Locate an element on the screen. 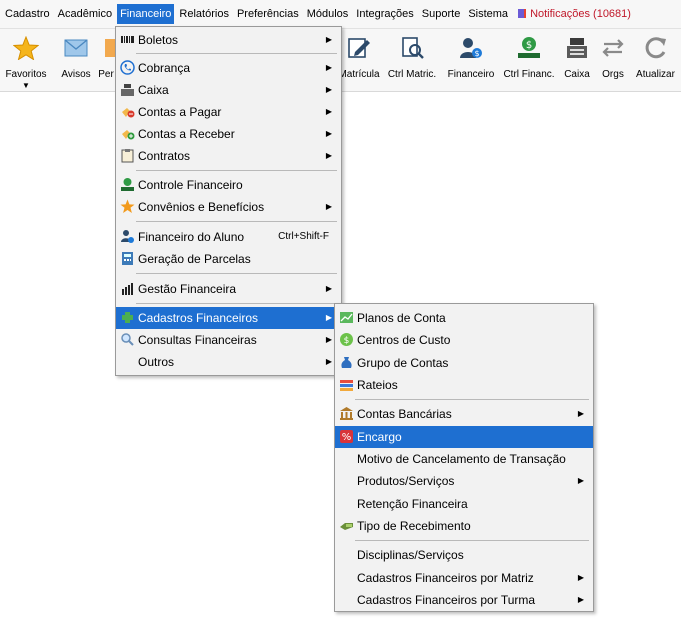 The height and width of the screenshot is (634, 681). menu-item-por-turma: Cadastros Financeiros por Turma ▶ is located at coordinates (464, 600).